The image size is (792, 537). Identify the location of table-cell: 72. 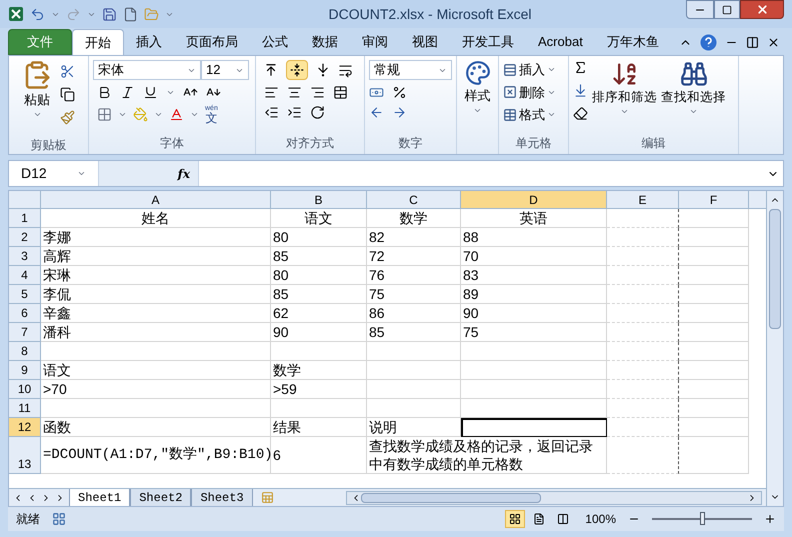
(414, 256).